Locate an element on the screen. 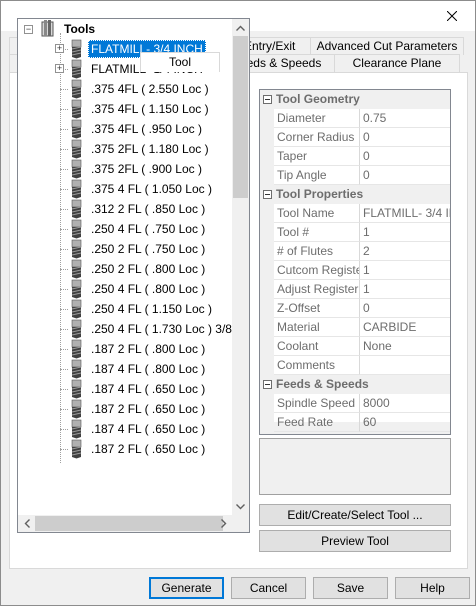 The width and height of the screenshot is (476, 606). property-value is located at coordinates (405, 365).